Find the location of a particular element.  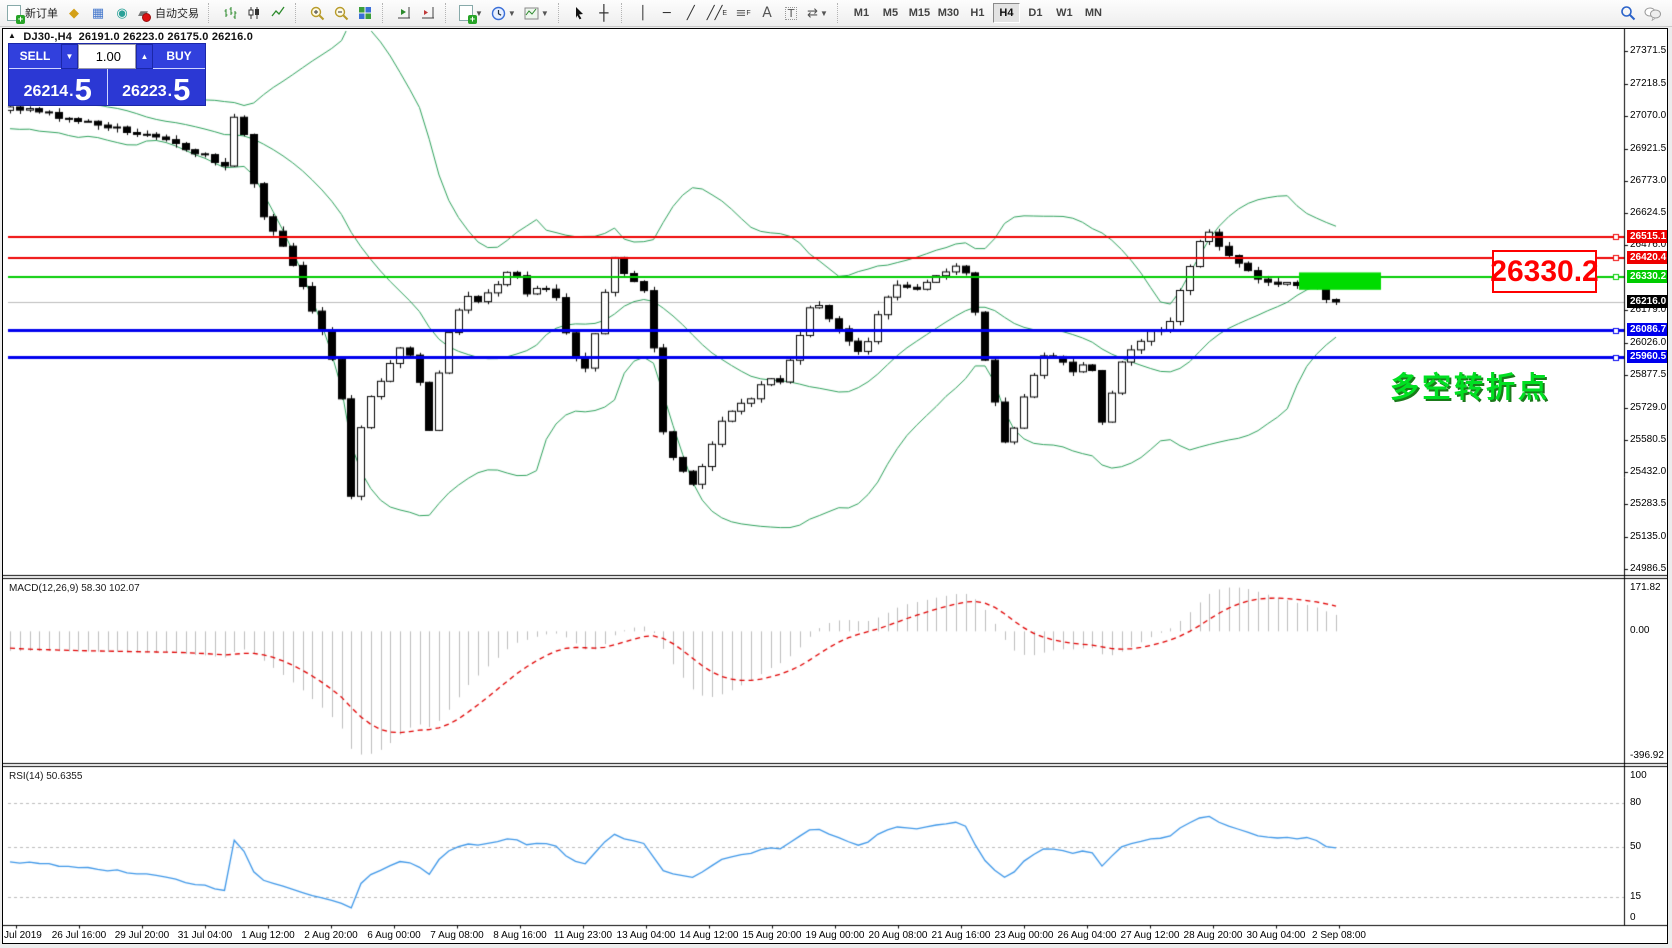

price-callout-box: 26330.2 is located at coordinates (1544, 271).